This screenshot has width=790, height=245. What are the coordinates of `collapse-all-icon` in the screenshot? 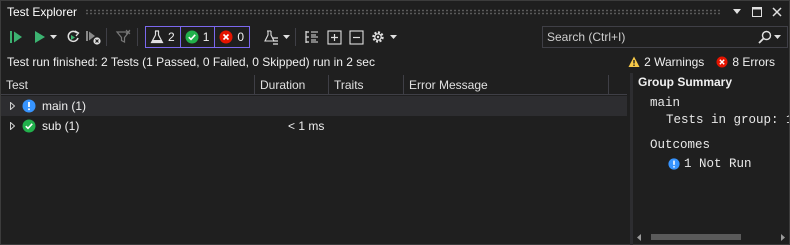 It's located at (356, 37).